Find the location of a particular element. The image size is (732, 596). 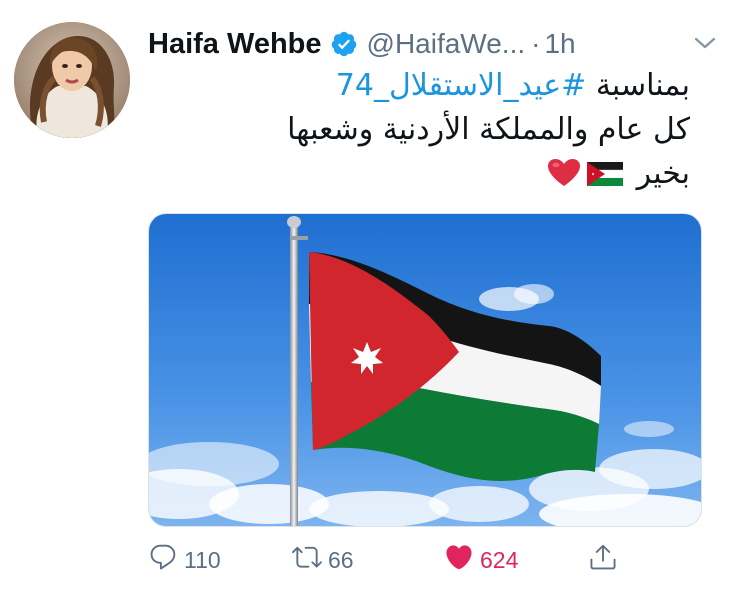

tweet-timestamp: 1h is located at coordinates (559, 44).